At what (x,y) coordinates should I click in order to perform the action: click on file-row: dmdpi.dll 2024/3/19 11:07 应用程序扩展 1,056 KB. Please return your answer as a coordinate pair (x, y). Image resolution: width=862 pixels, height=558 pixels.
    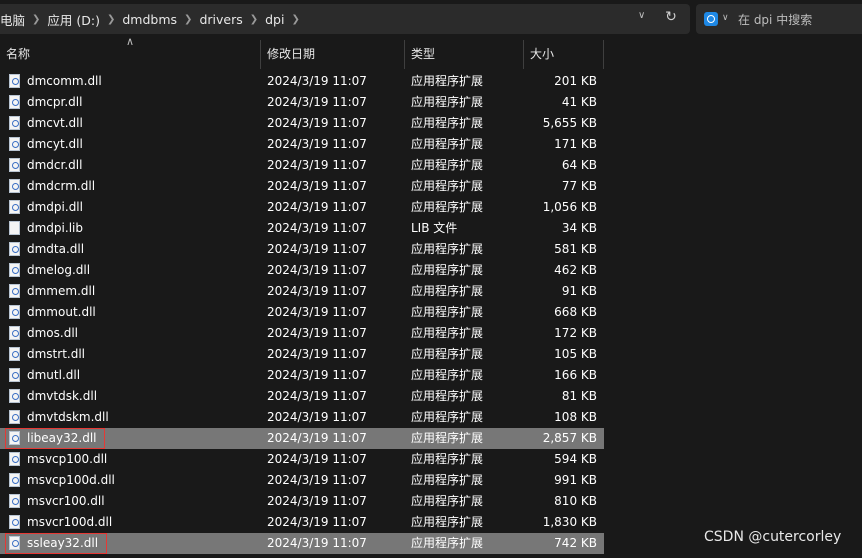
    Looking at the image, I should click on (302, 207).